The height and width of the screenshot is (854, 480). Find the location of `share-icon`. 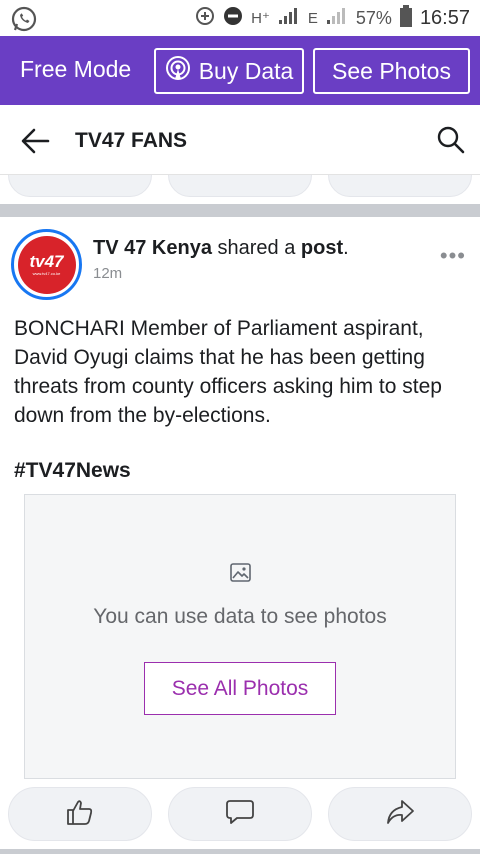

share-icon is located at coordinates (400, 814).